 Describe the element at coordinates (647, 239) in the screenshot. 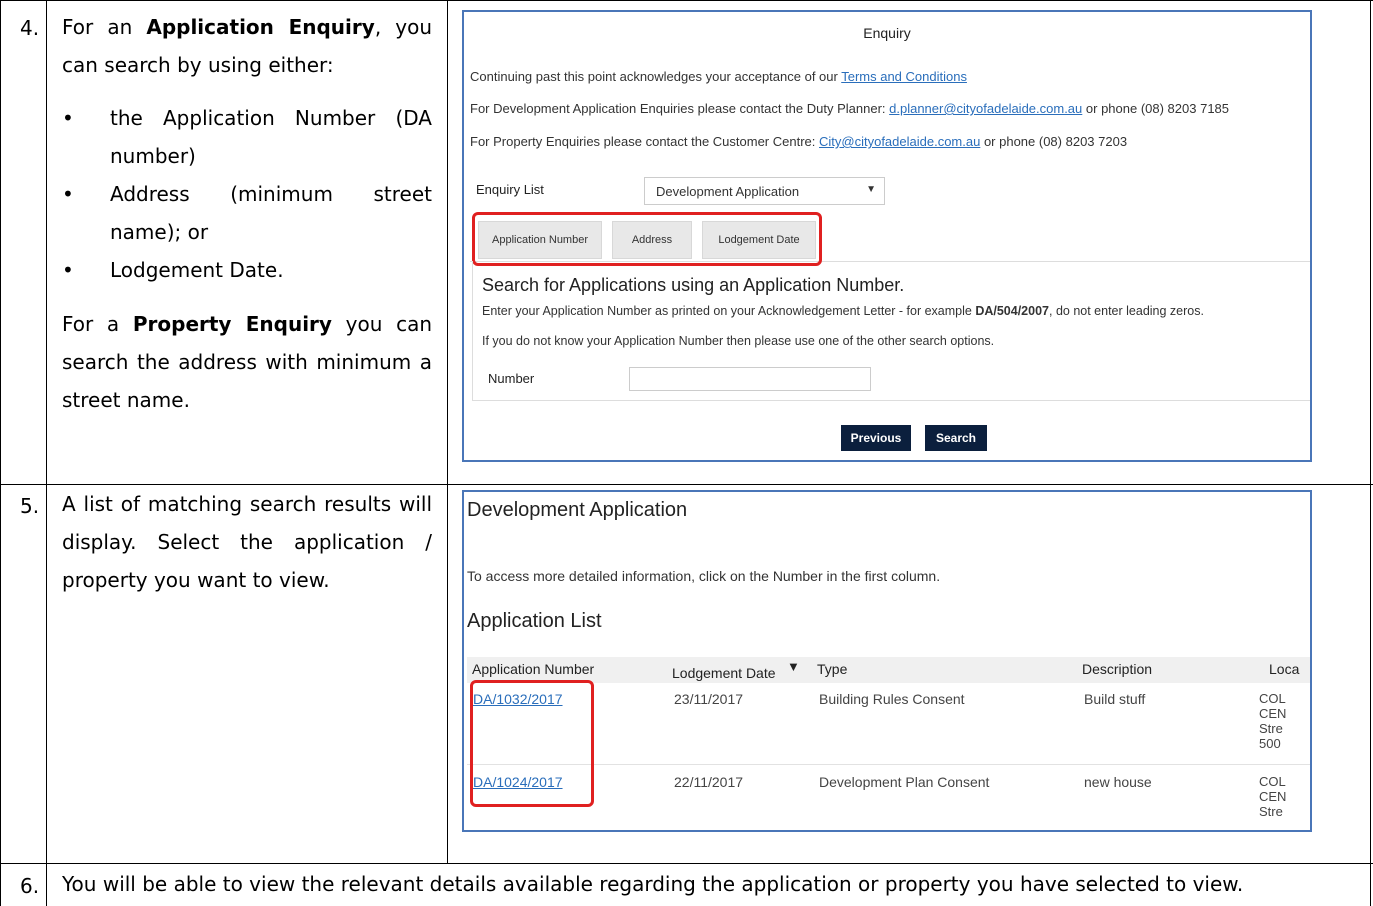

I see `tabs-highlight` at that location.